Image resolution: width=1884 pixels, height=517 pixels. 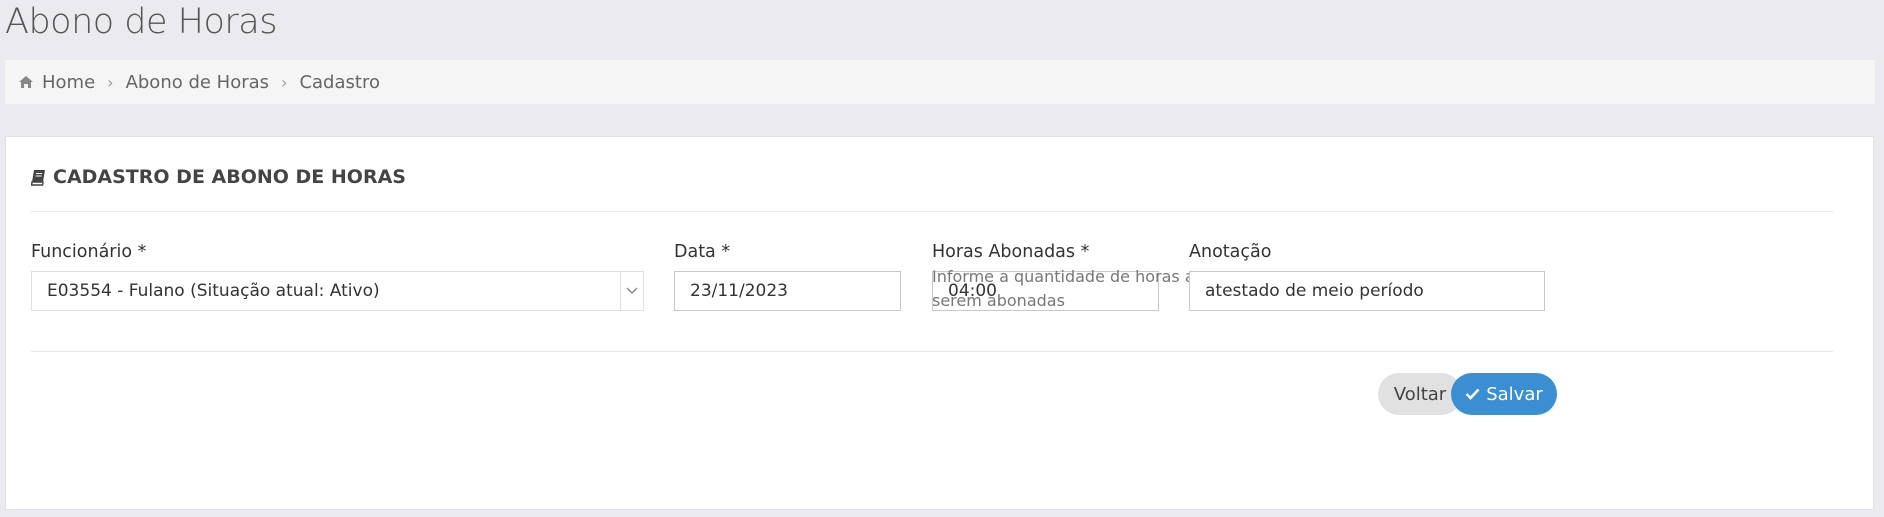 I want to click on card-title-text: CADASTRO DE ABONO DE HORAS, so click(x=229, y=177).